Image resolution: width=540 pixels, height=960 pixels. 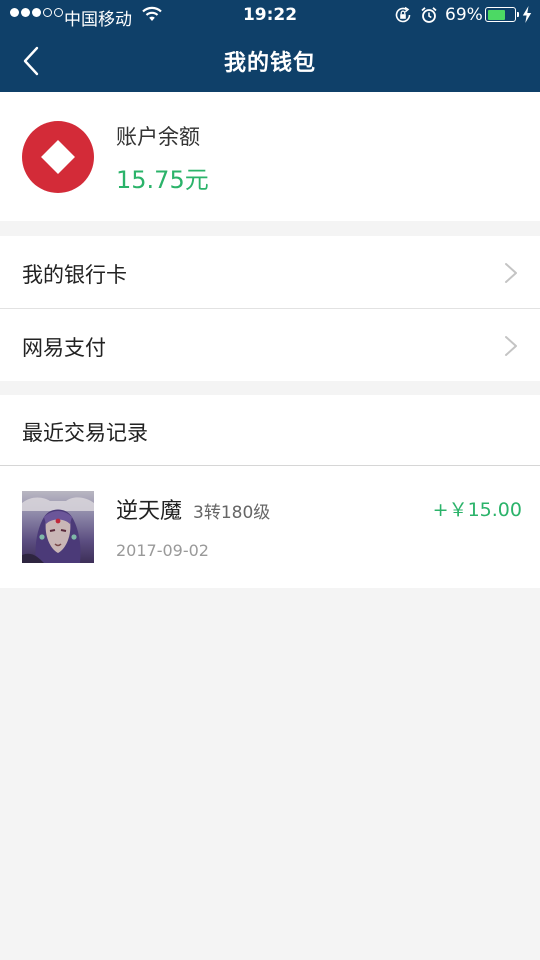 I want to click on section-title: 最近交易记录, so click(x=85, y=433).